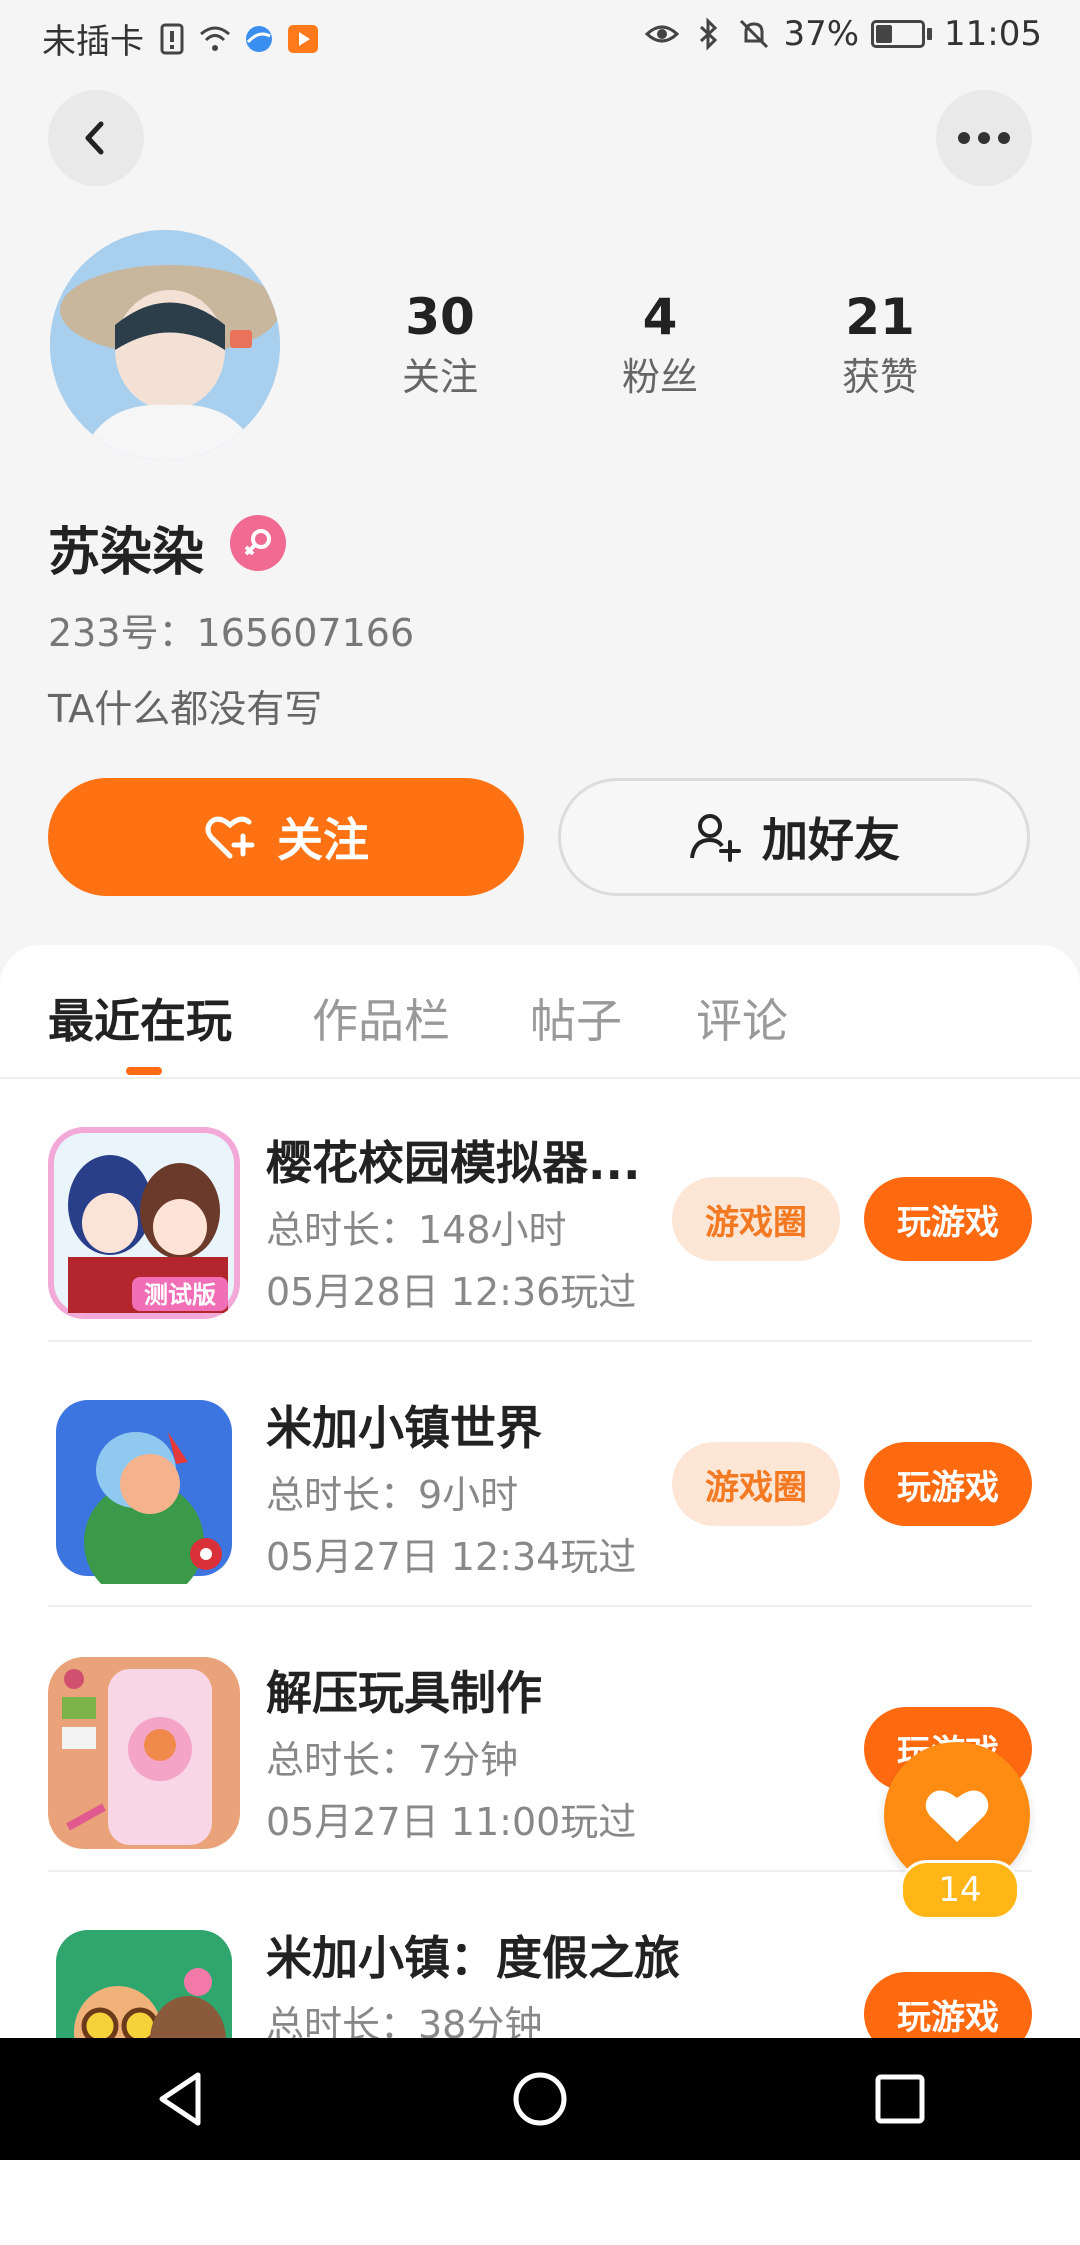 The height and width of the screenshot is (2245, 1080). Describe the element at coordinates (957, 1816) in the screenshot. I see `heart-icon` at that location.